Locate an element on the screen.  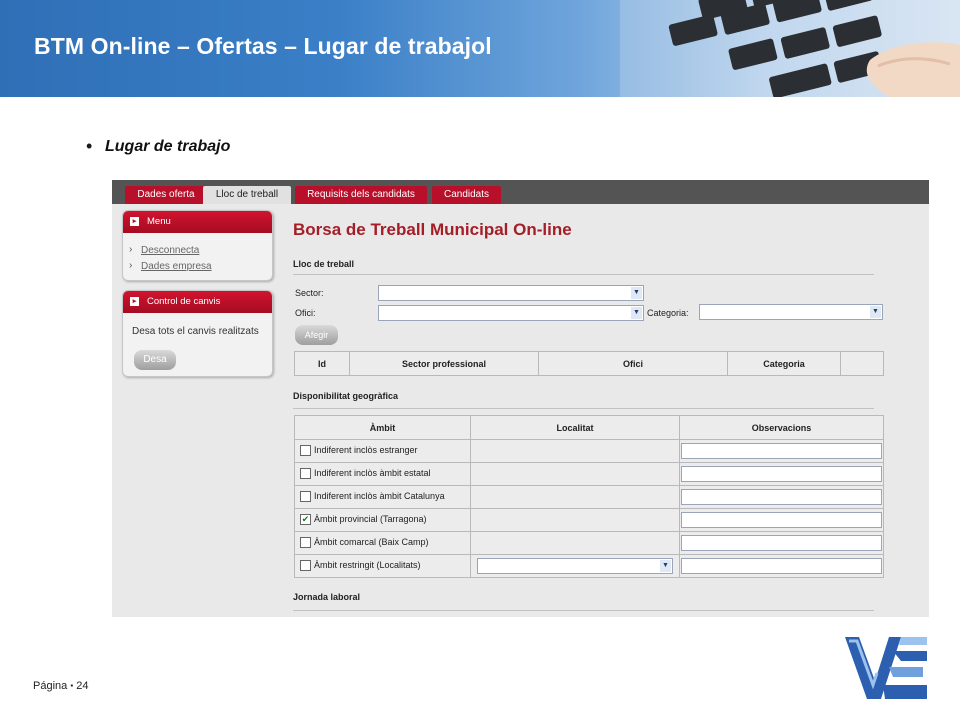
sector-select: ▼ is located at coordinates (511, 293).